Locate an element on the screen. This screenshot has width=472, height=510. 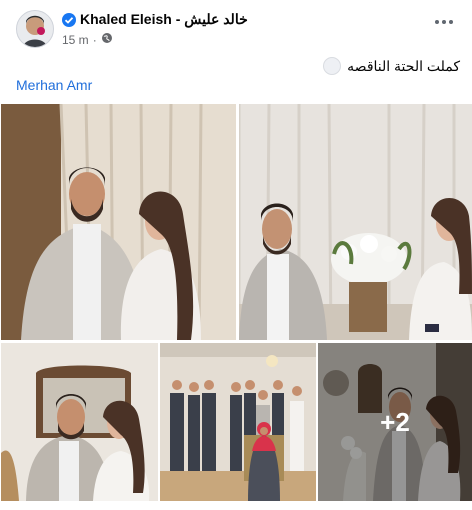
verified-badge-icon is located at coordinates (69, 19).